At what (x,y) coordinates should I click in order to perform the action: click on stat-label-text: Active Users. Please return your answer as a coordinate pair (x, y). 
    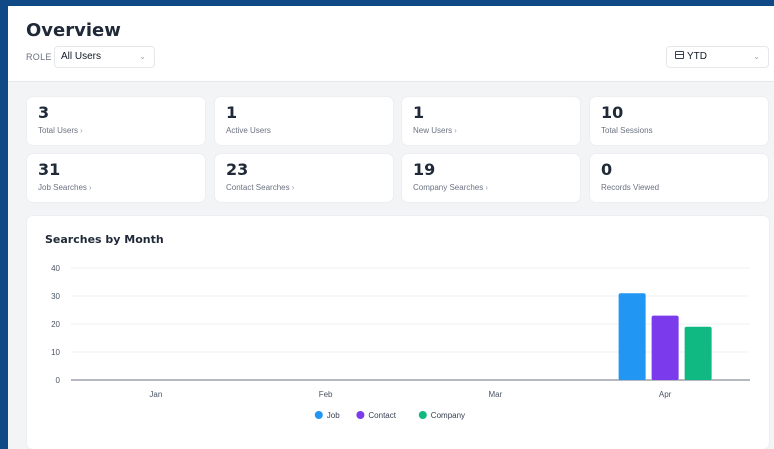
    Looking at the image, I should click on (248, 130).